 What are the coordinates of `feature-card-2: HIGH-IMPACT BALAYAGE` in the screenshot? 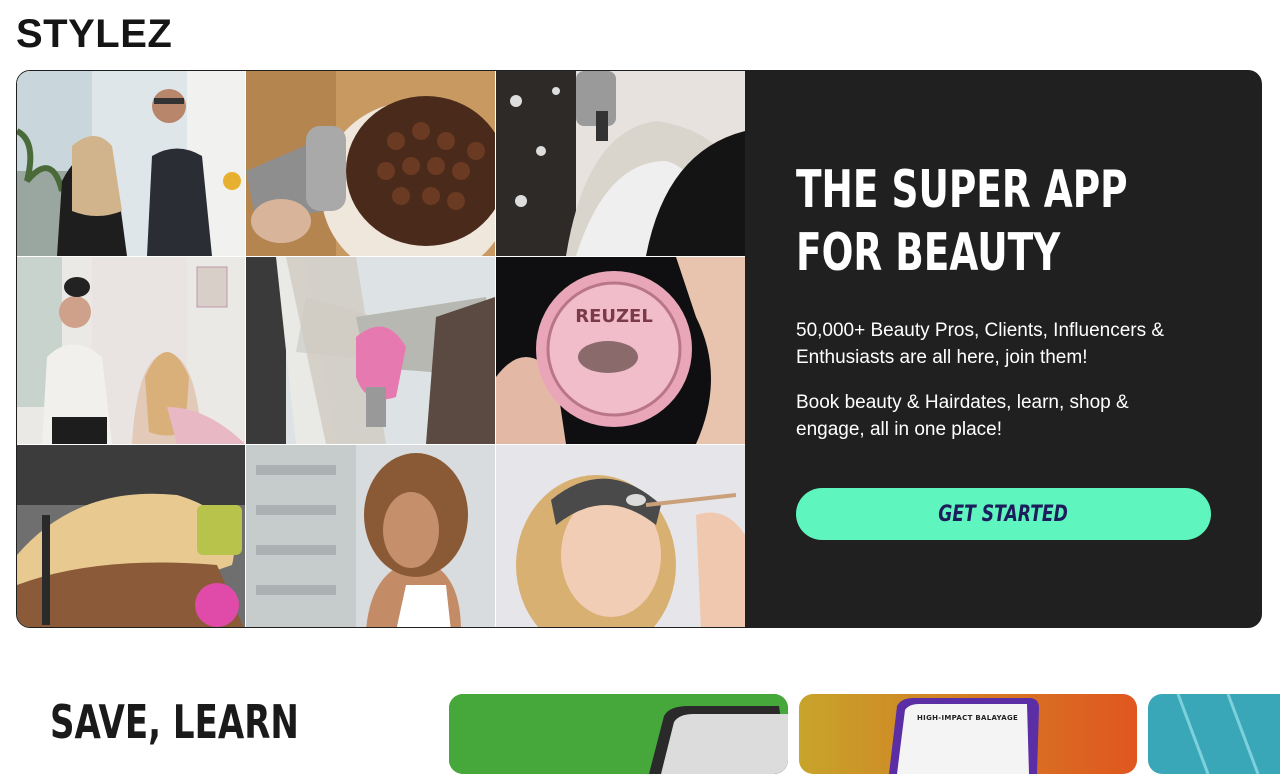 It's located at (968, 734).